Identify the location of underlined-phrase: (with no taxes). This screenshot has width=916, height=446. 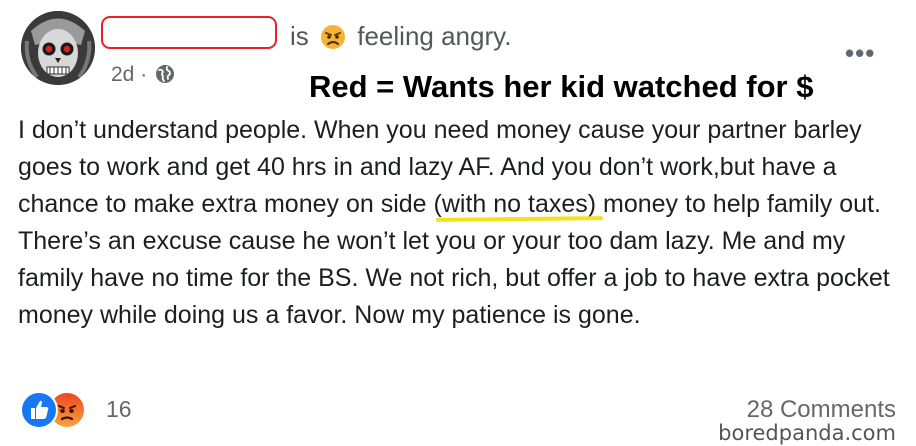
(515, 204).